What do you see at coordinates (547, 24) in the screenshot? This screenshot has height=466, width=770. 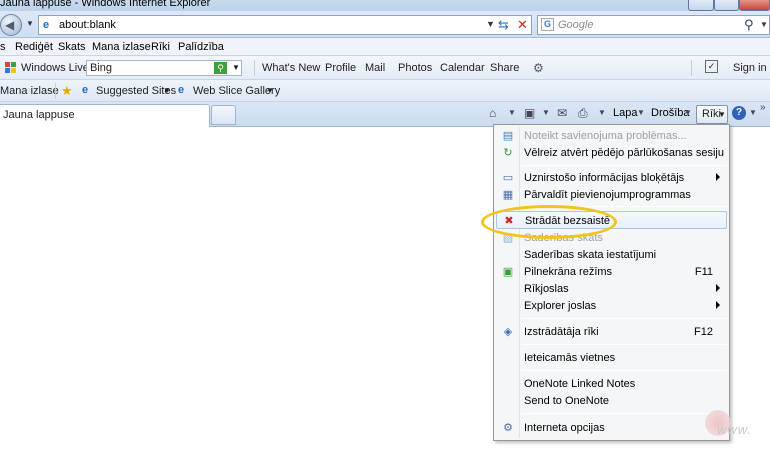 I see `google-icon: G` at bounding box center [547, 24].